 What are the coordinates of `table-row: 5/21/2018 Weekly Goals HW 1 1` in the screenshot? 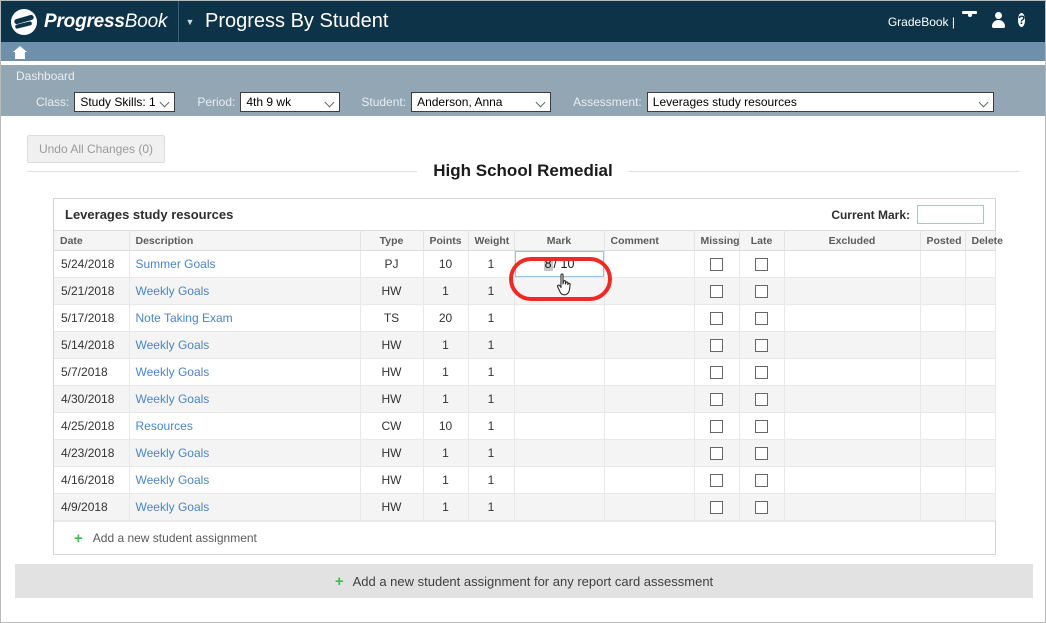 It's located at (525, 291).